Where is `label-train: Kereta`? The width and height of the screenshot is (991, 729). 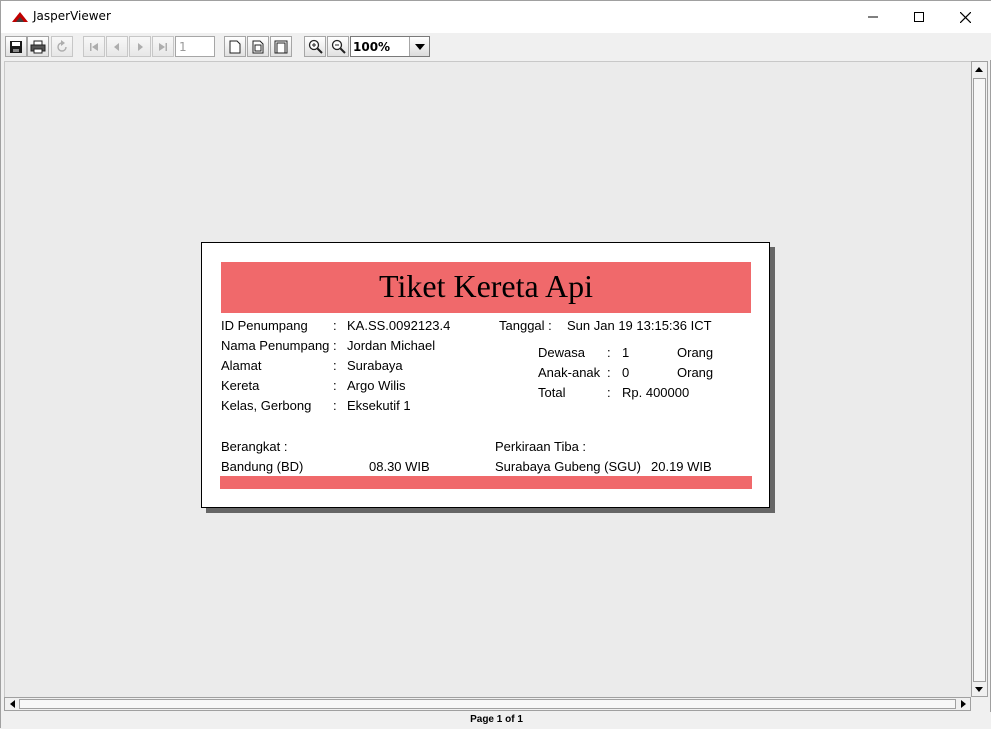 label-train: Kereta is located at coordinates (240, 385).